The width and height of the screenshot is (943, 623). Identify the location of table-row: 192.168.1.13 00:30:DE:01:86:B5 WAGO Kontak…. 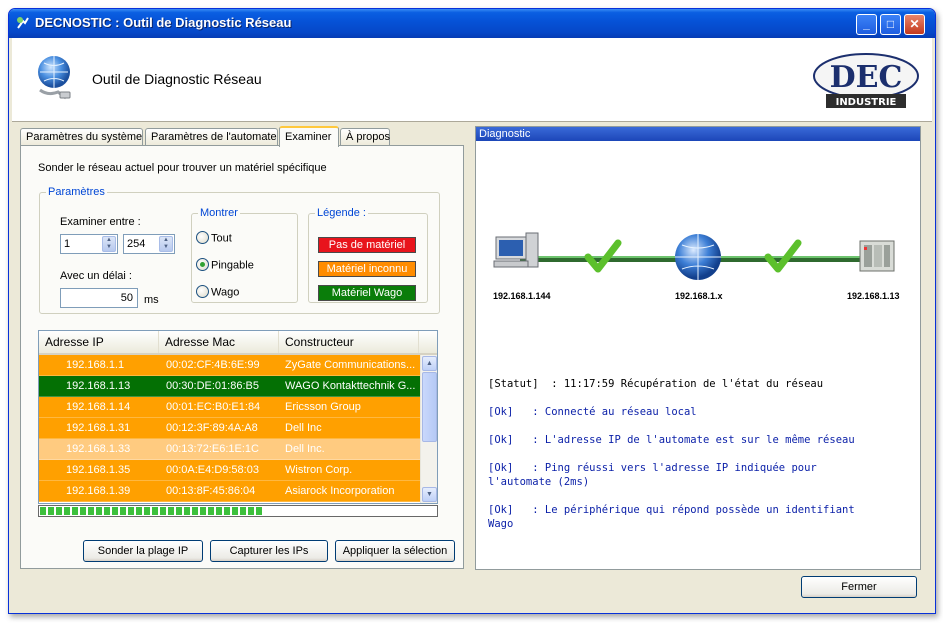
(230, 386).